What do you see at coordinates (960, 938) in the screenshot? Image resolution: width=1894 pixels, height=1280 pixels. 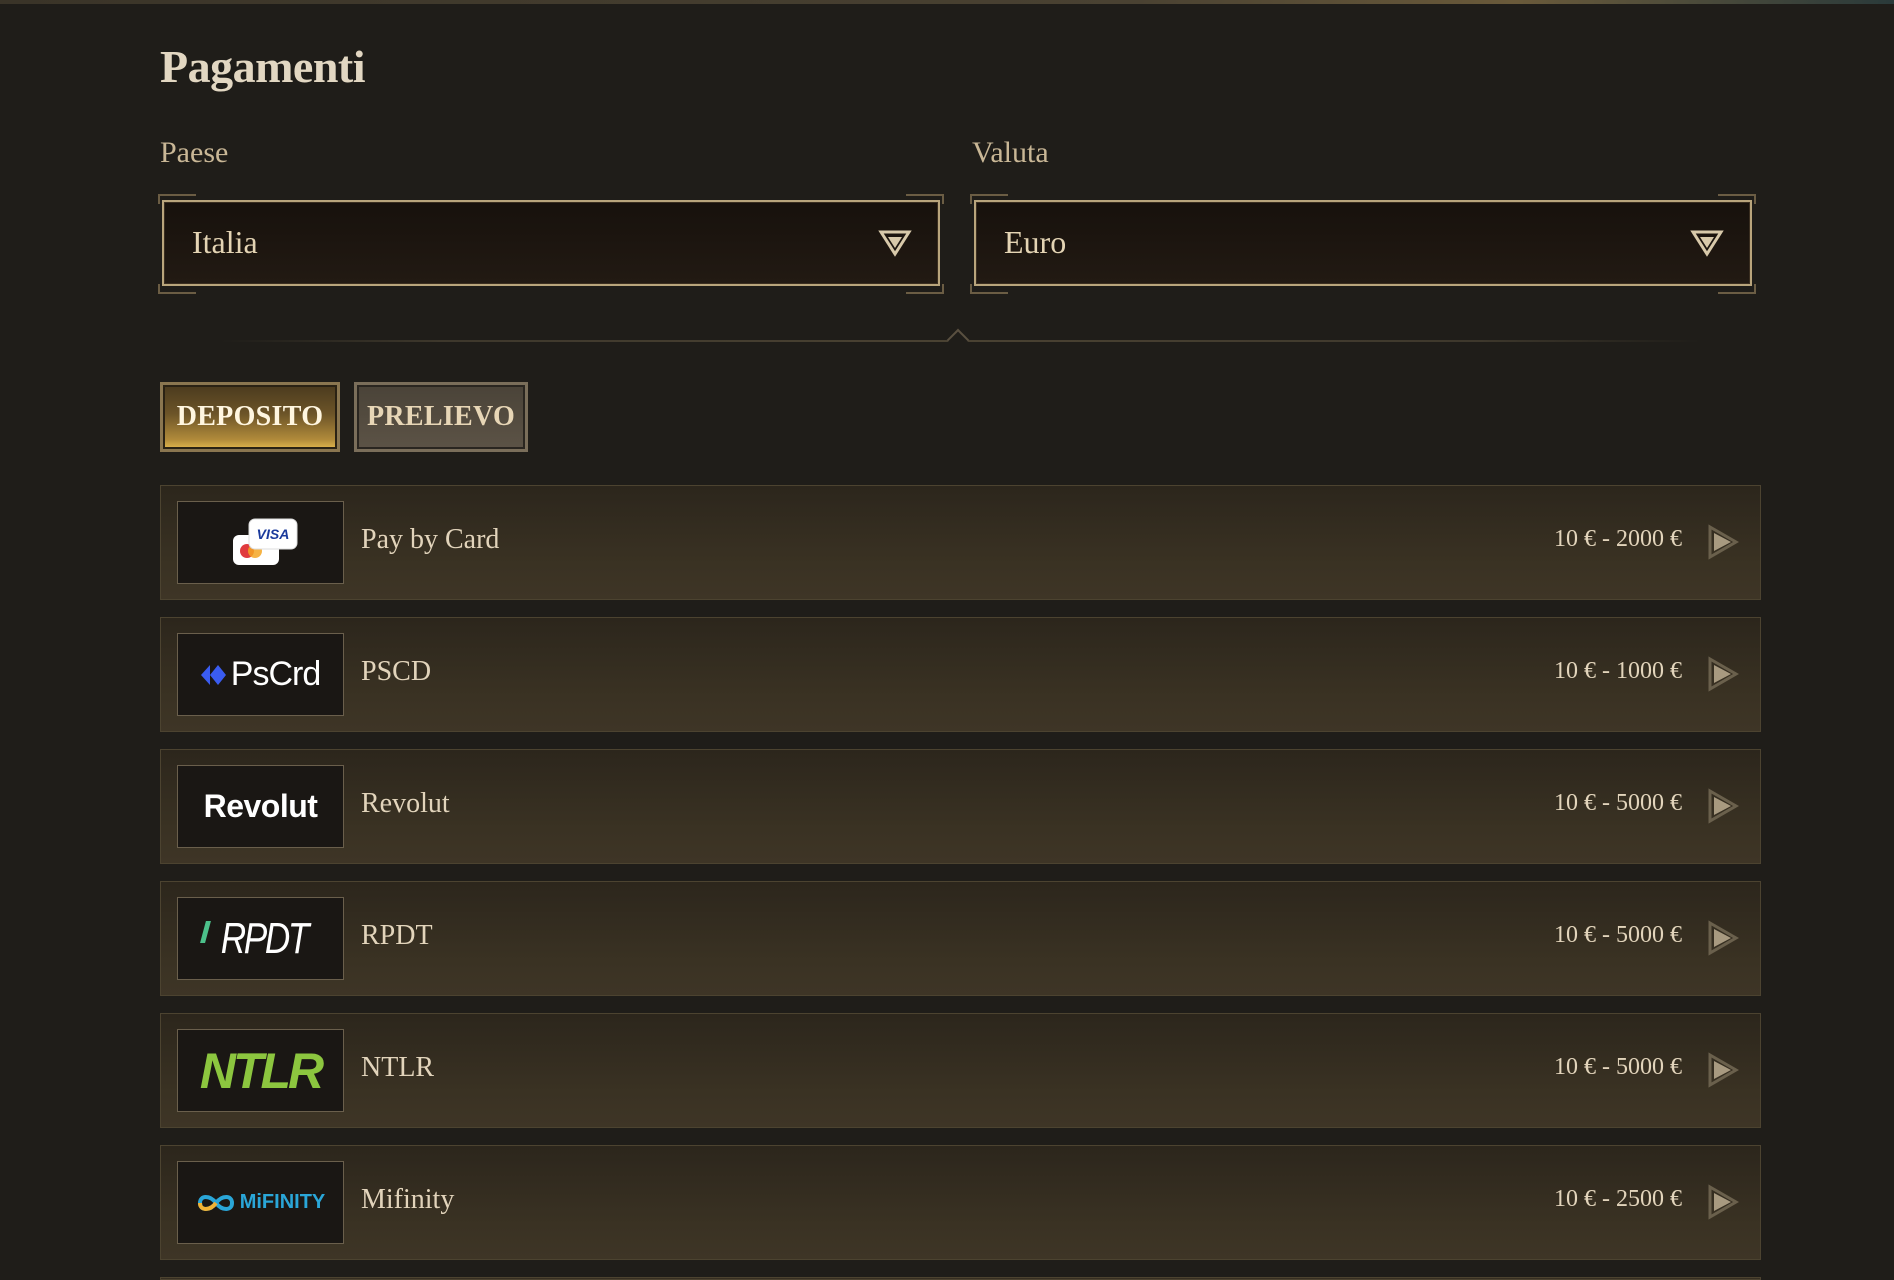 I see `payment-method-row: RPDT RPDT 10 € - 5000 €` at bounding box center [960, 938].